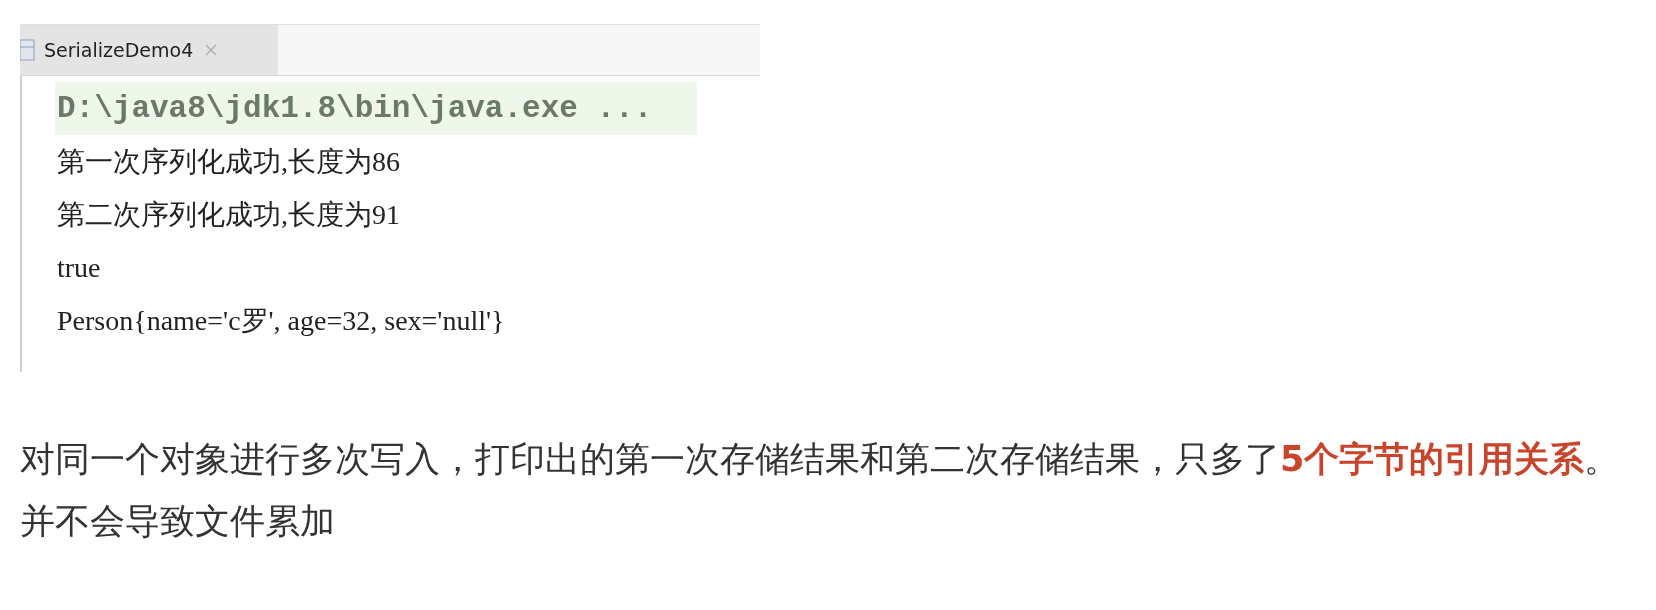 The width and height of the screenshot is (1656, 610). I want to click on console-output: Person{name='c罗', age=32, sex='null'}, so click(281, 320).